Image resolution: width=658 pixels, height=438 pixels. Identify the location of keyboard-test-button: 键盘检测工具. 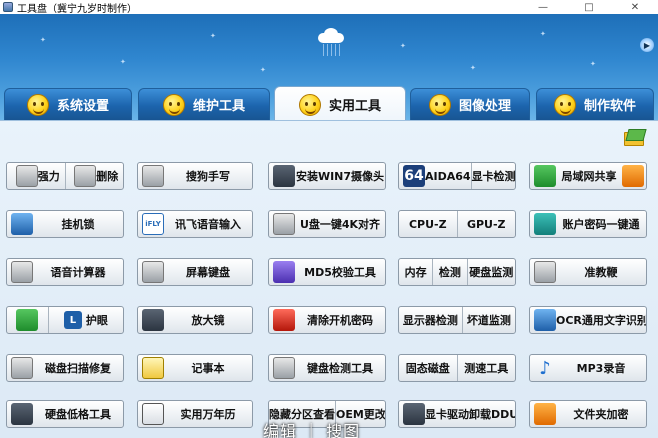
(327, 368).